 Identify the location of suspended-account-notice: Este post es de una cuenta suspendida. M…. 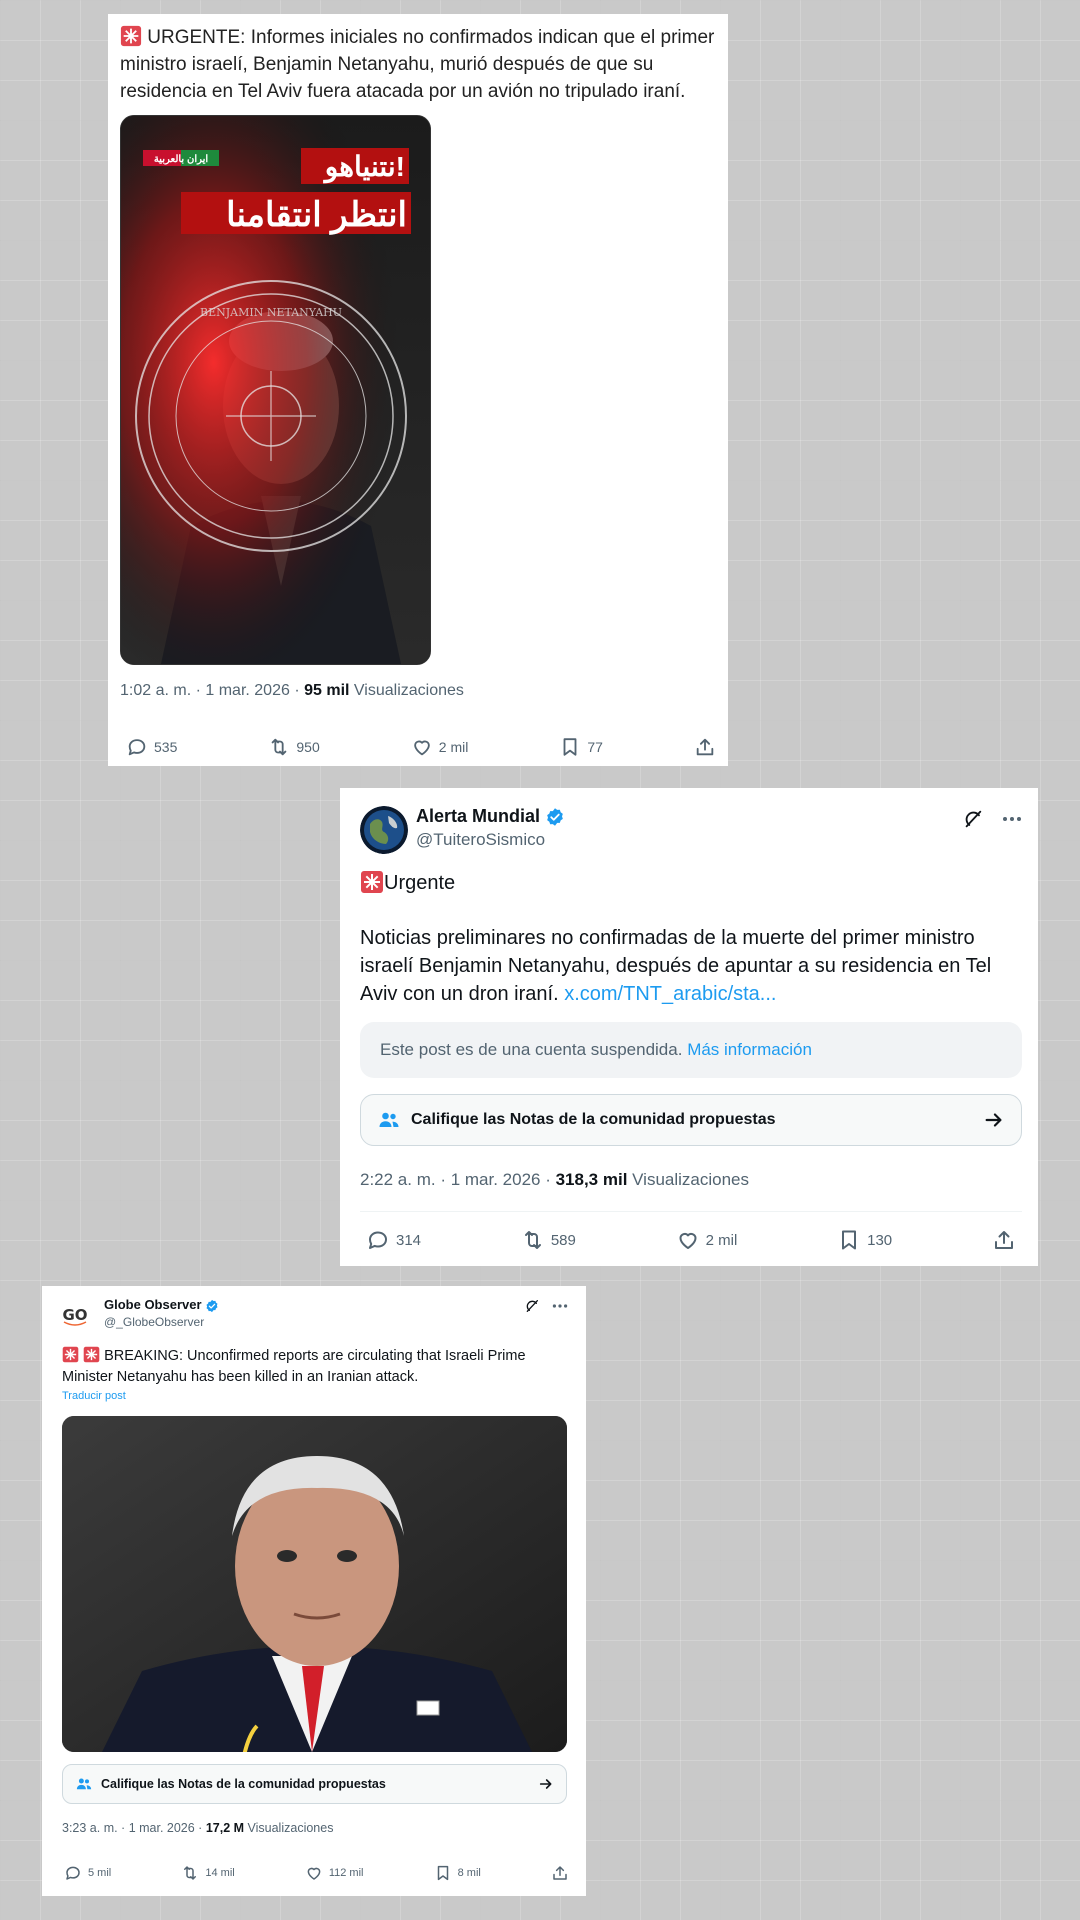
(691, 1050).